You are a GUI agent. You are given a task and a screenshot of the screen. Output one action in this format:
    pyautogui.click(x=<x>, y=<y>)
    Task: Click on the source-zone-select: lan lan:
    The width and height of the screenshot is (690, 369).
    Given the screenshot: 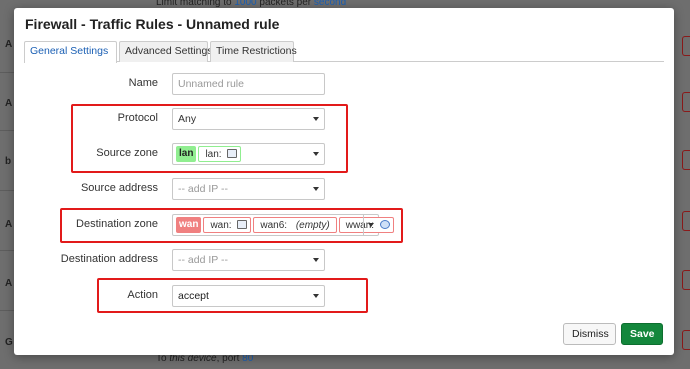 What is the action you would take?
    pyautogui.click(x=248, y=154)
    